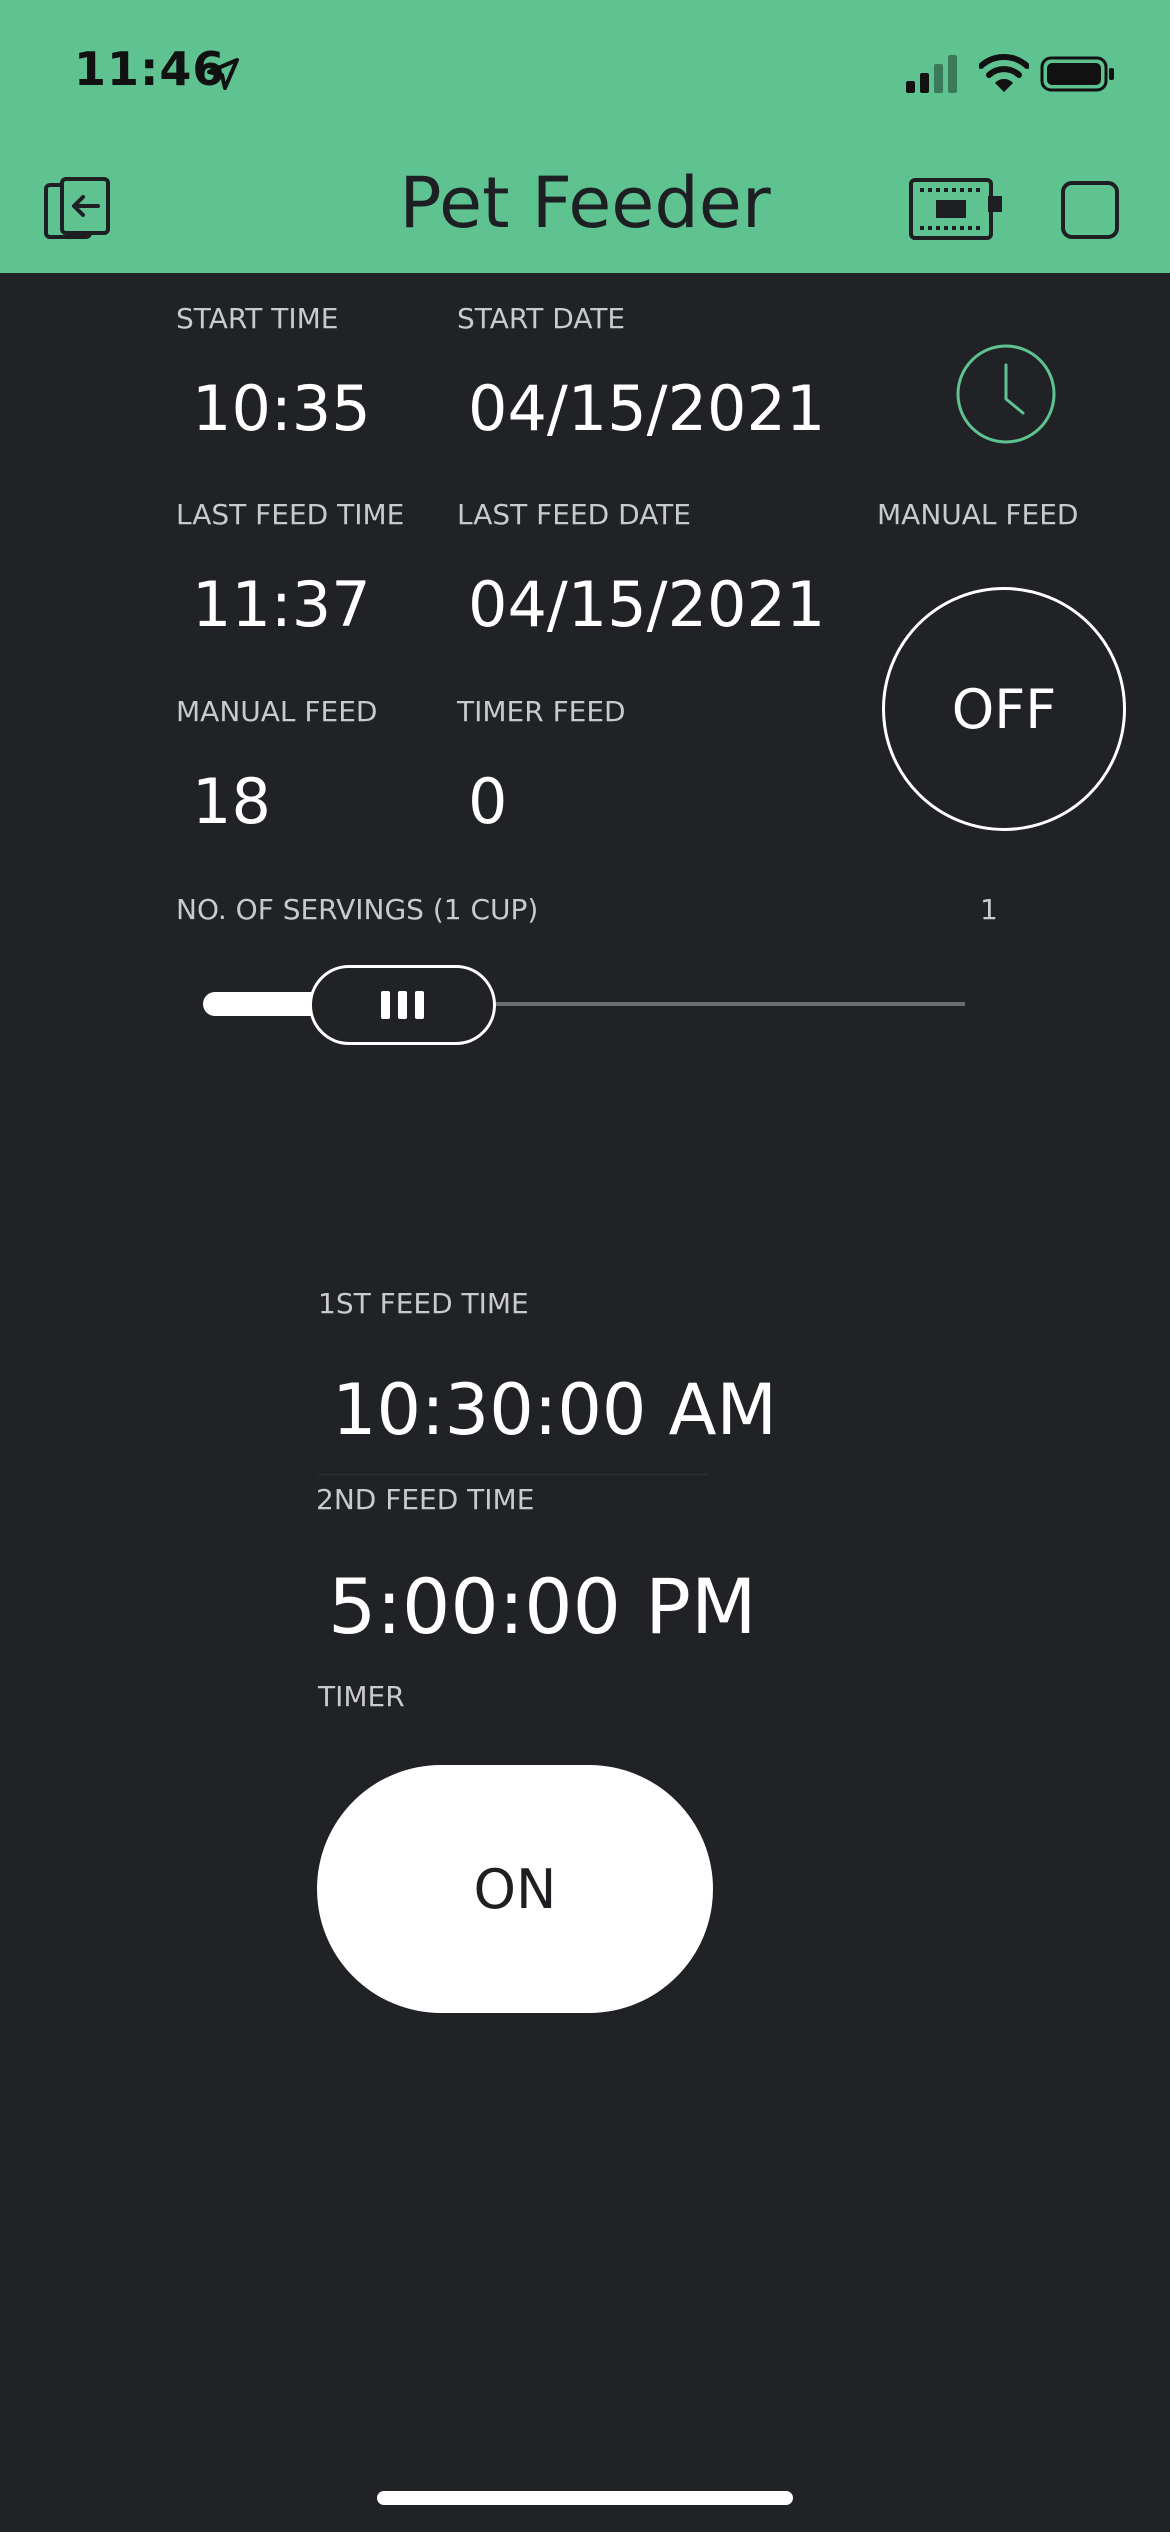  I want to click on manual-feed-state: OFF, so click(1004, 709).